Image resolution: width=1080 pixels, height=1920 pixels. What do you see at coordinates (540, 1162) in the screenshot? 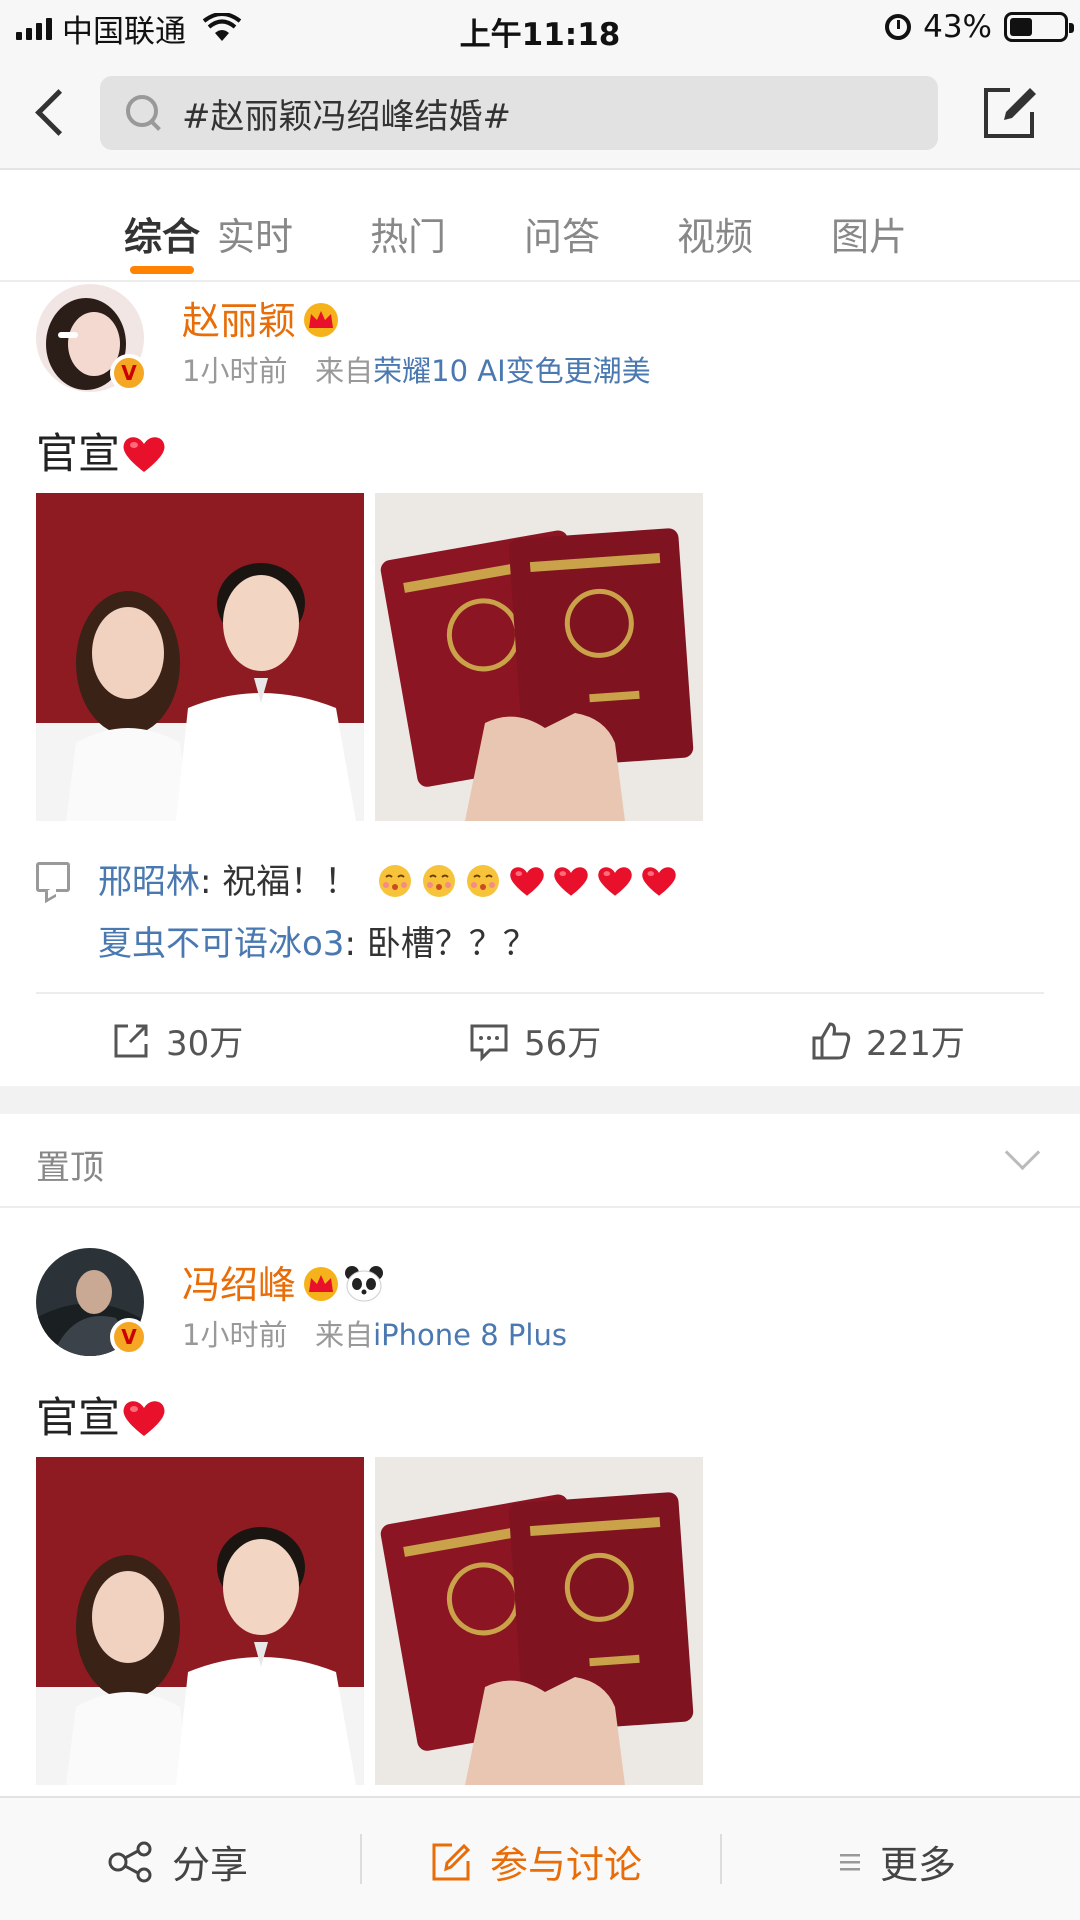
I see `pinned-header: 置顶` at bounding box center [540, 1162].